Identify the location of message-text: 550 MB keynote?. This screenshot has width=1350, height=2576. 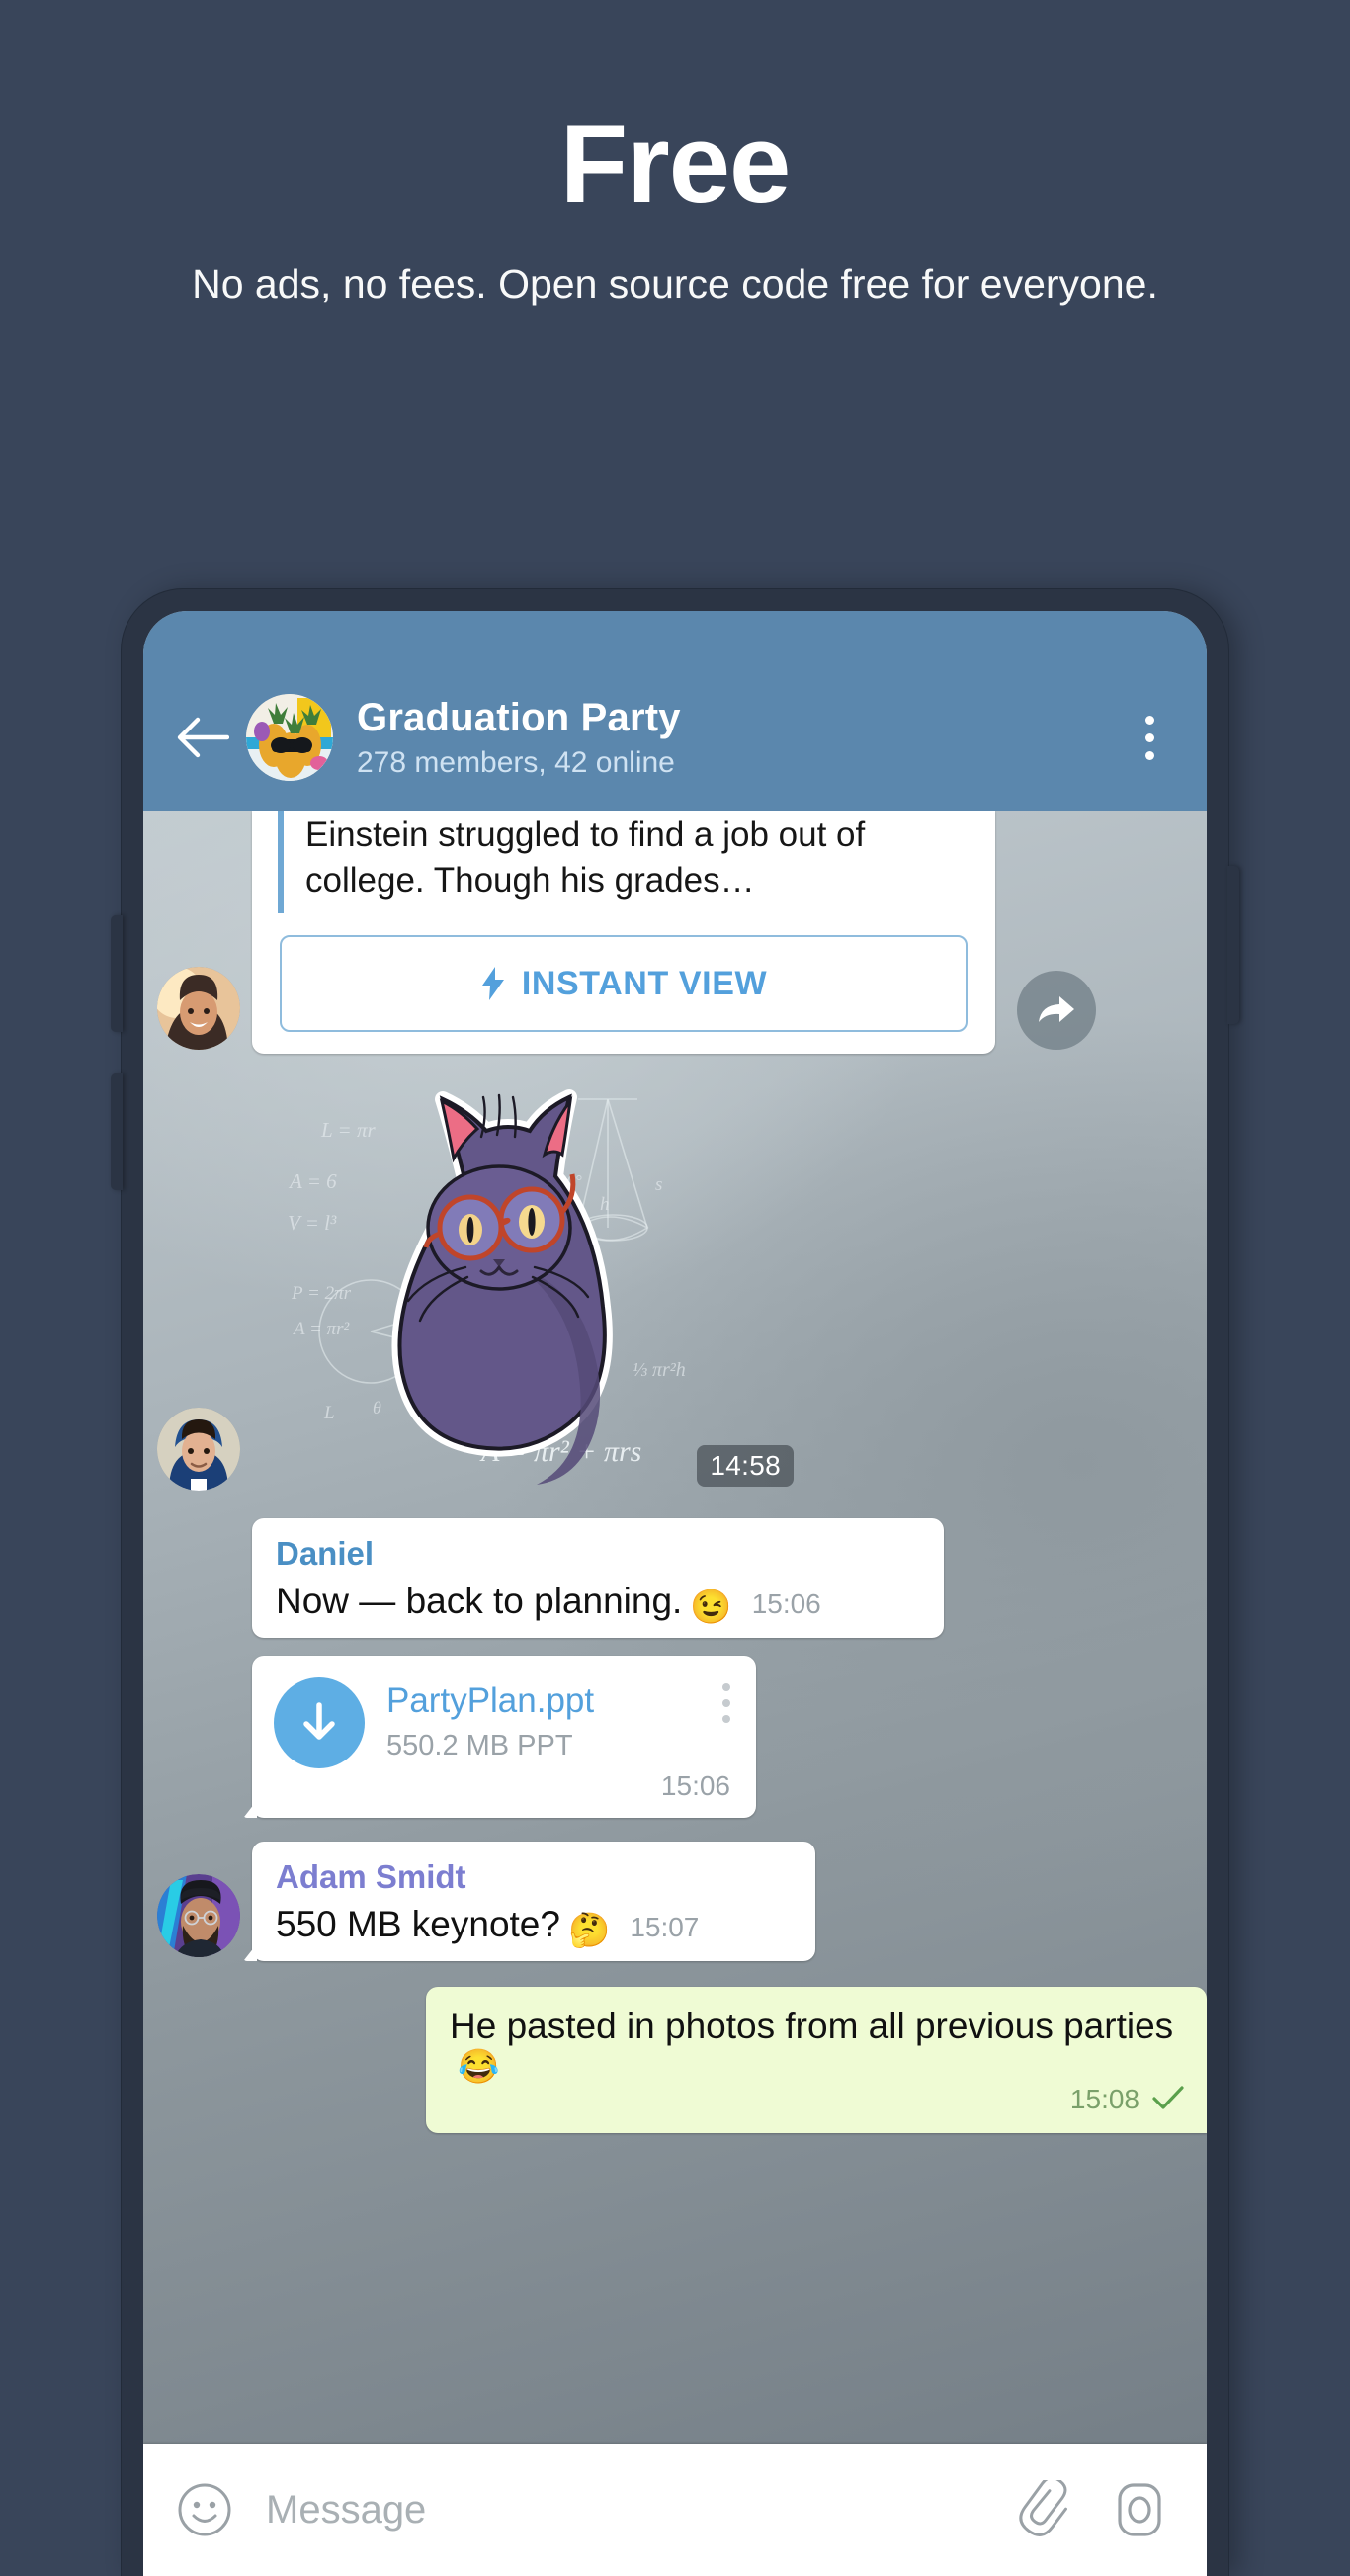
(418, 1923).